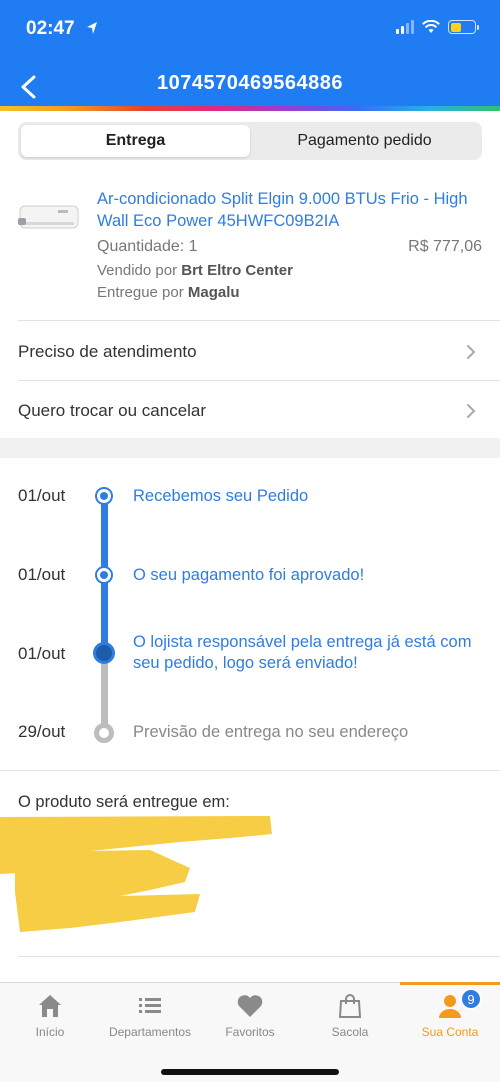  Describe the element at coordinates (405, 27) in the screenshot. I see `cellular-signal-icon` at that location.